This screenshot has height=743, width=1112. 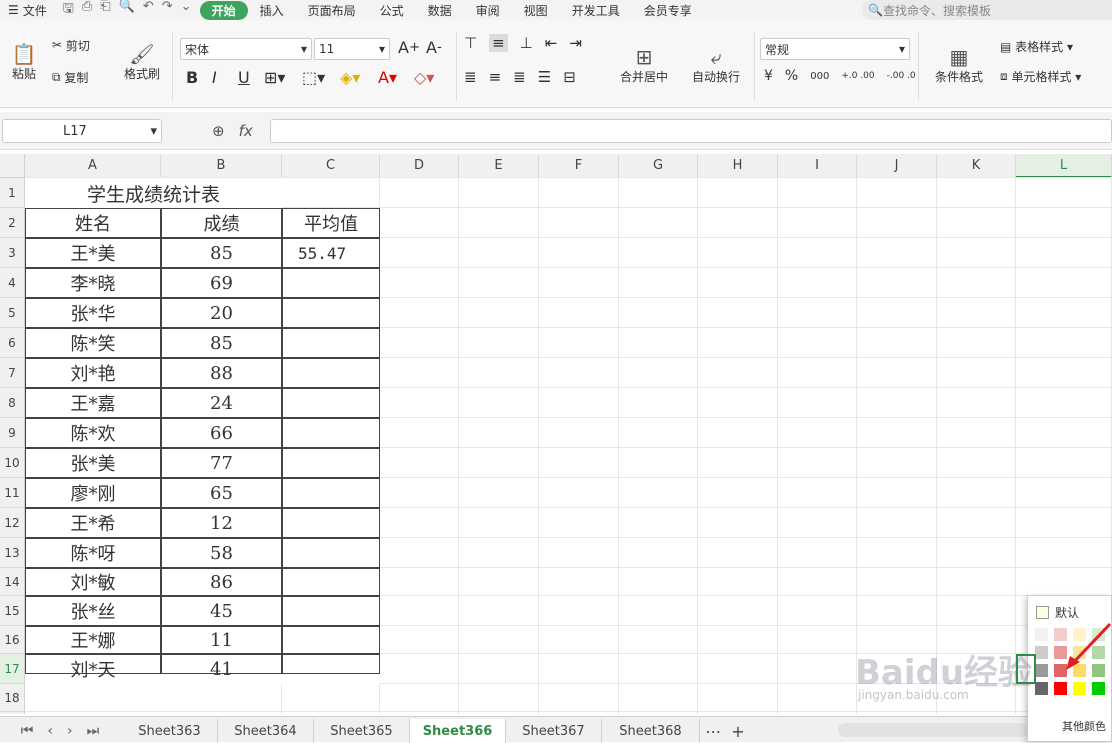 I want to click on name-cell: 王*希, so click(x=93, y=523).